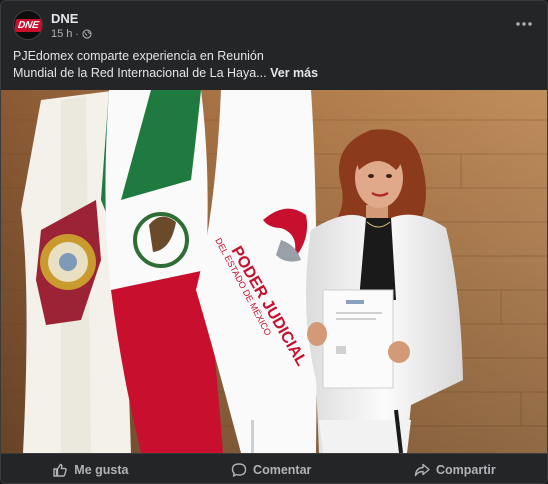  What do you see at coordinates (101, 469) in the screenshot?
I see `like-label: Me gusta` at bounding box center [101, 469].